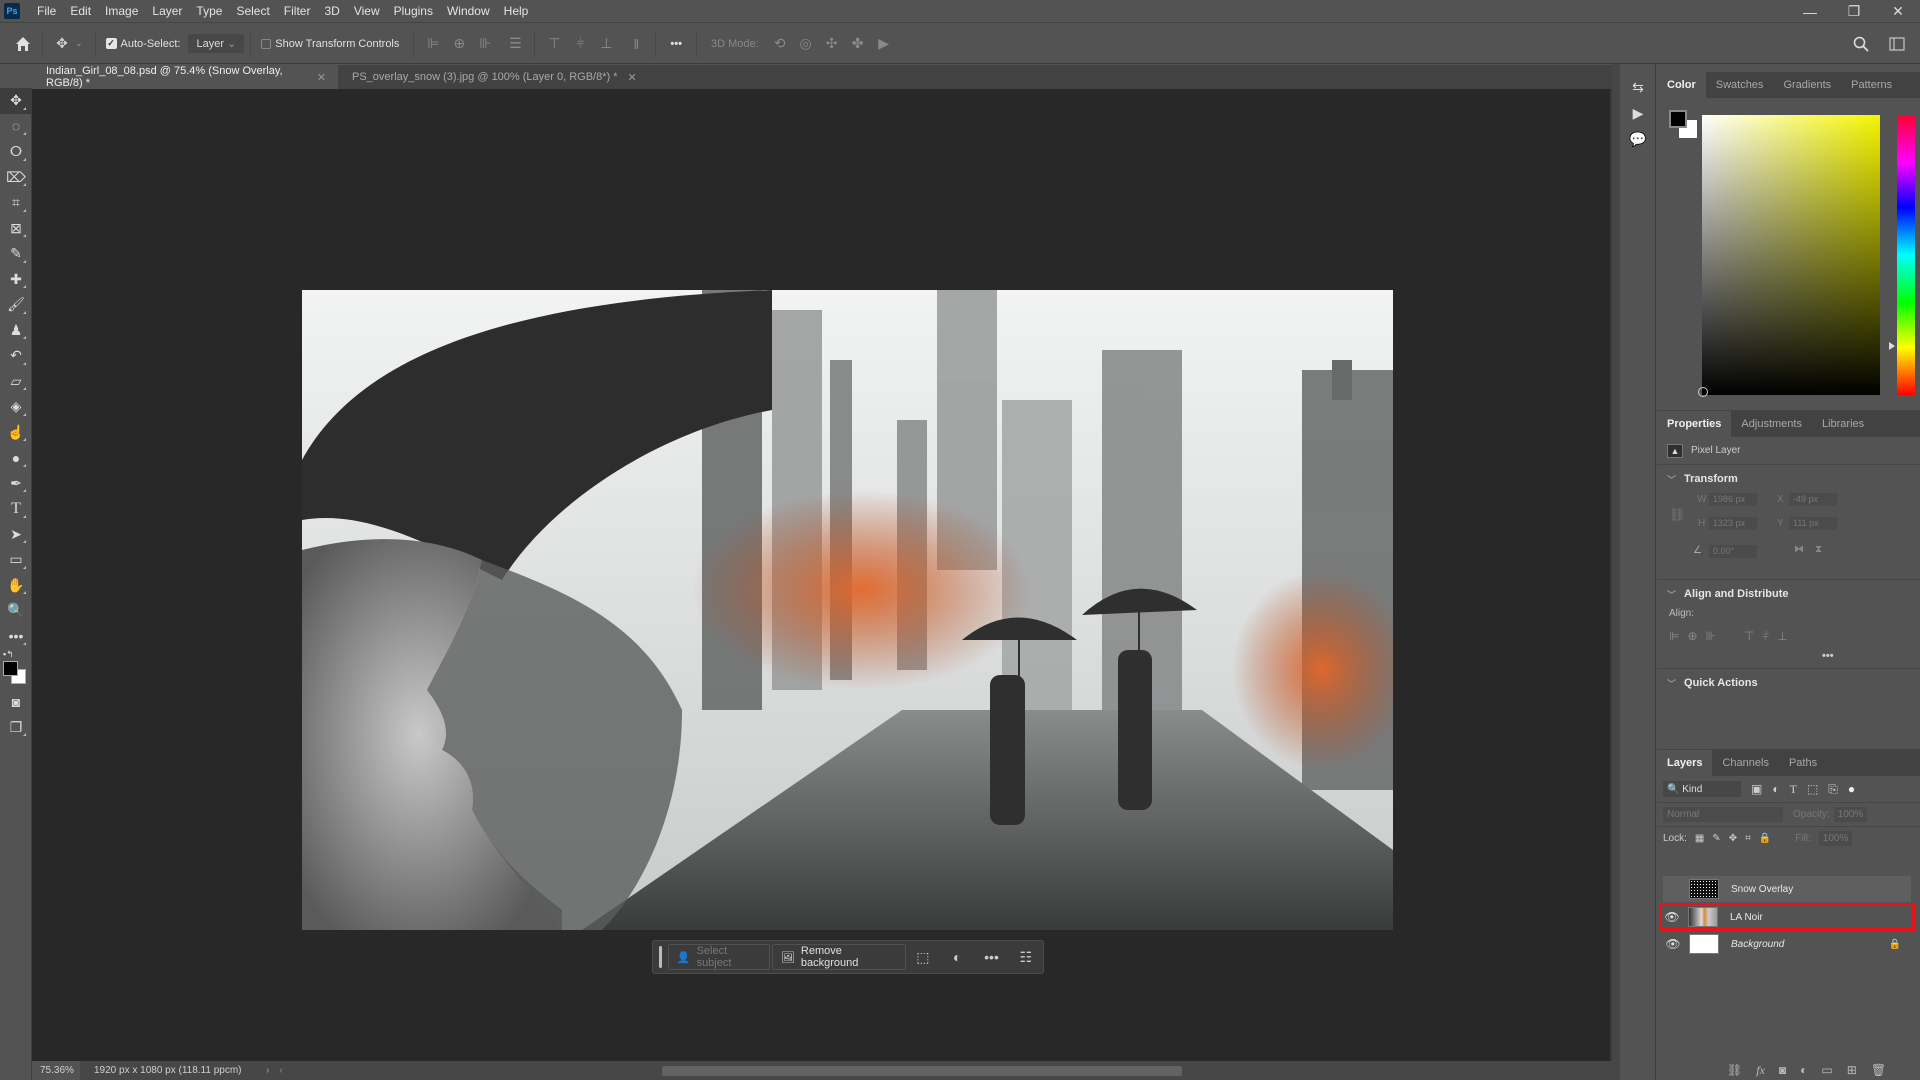 The width and height of the screenshot is (1920, 1080). Describe the element at coordinates (1810, 11) in the screenshot. I see `minimize-button: —` at that location.